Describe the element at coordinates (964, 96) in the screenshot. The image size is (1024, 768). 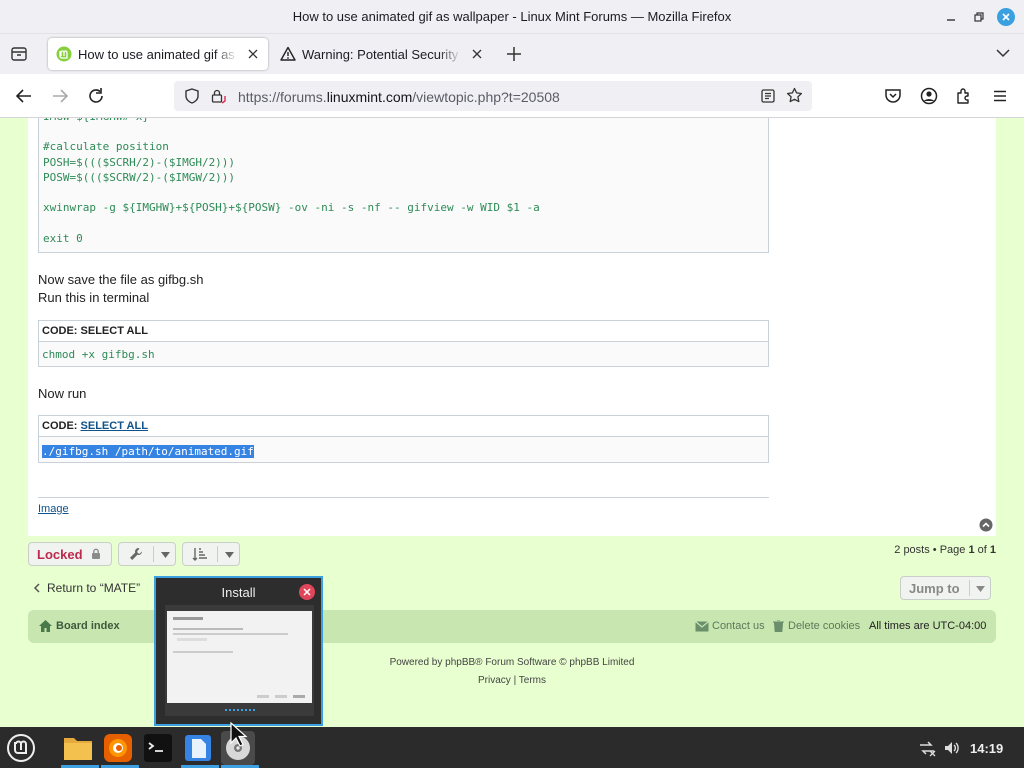
I see `extensions-button` at that location.